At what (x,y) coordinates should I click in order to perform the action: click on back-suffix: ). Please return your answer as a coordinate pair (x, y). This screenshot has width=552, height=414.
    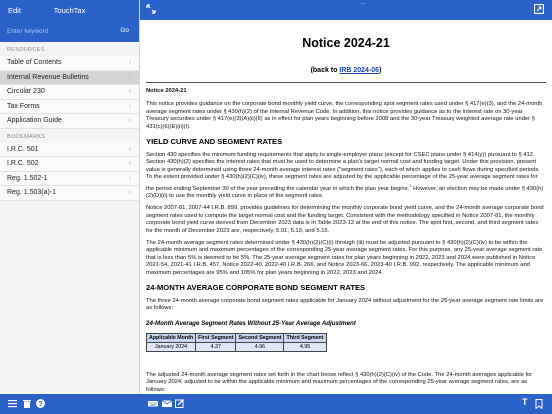
    Looking at the image, I should click on (380, 70).